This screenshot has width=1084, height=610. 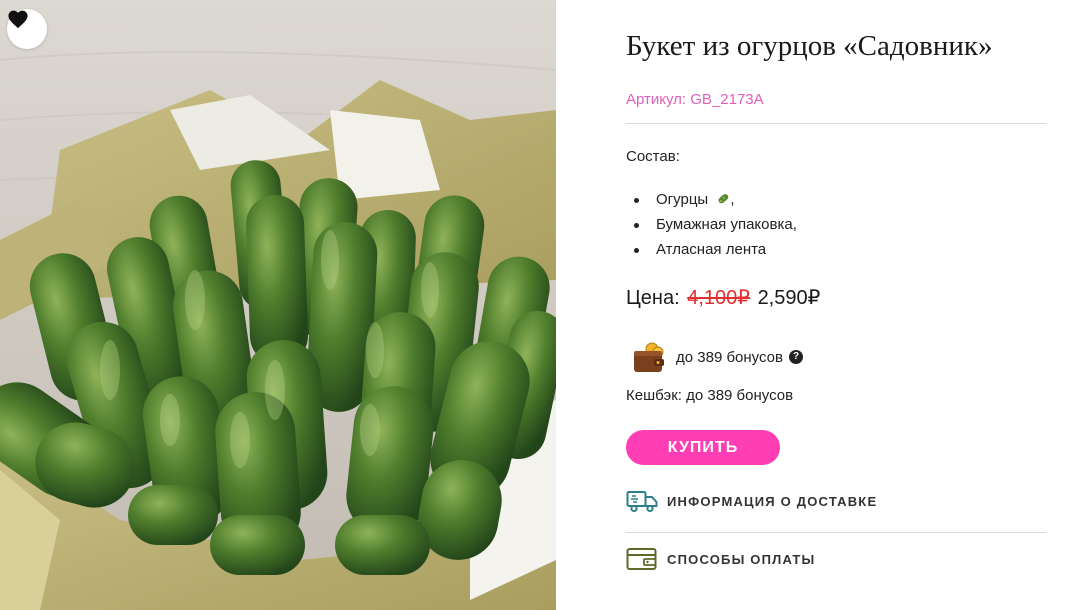 I want to click on delivery-info-link: ИНФОРМАЦИЯ О ДОСТАВКЕ, so click(x=751, y=501).